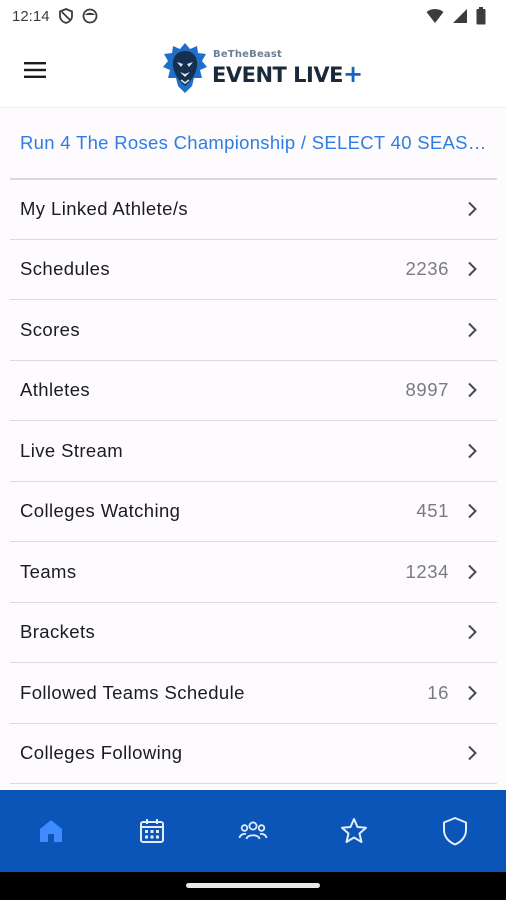 This screenshot has height=900, width=506. What do you see at coordinates (253, 391) in the screenshot?
I see `menu-item-athletes: Athletes 8997` at bounding box center [253, 391].